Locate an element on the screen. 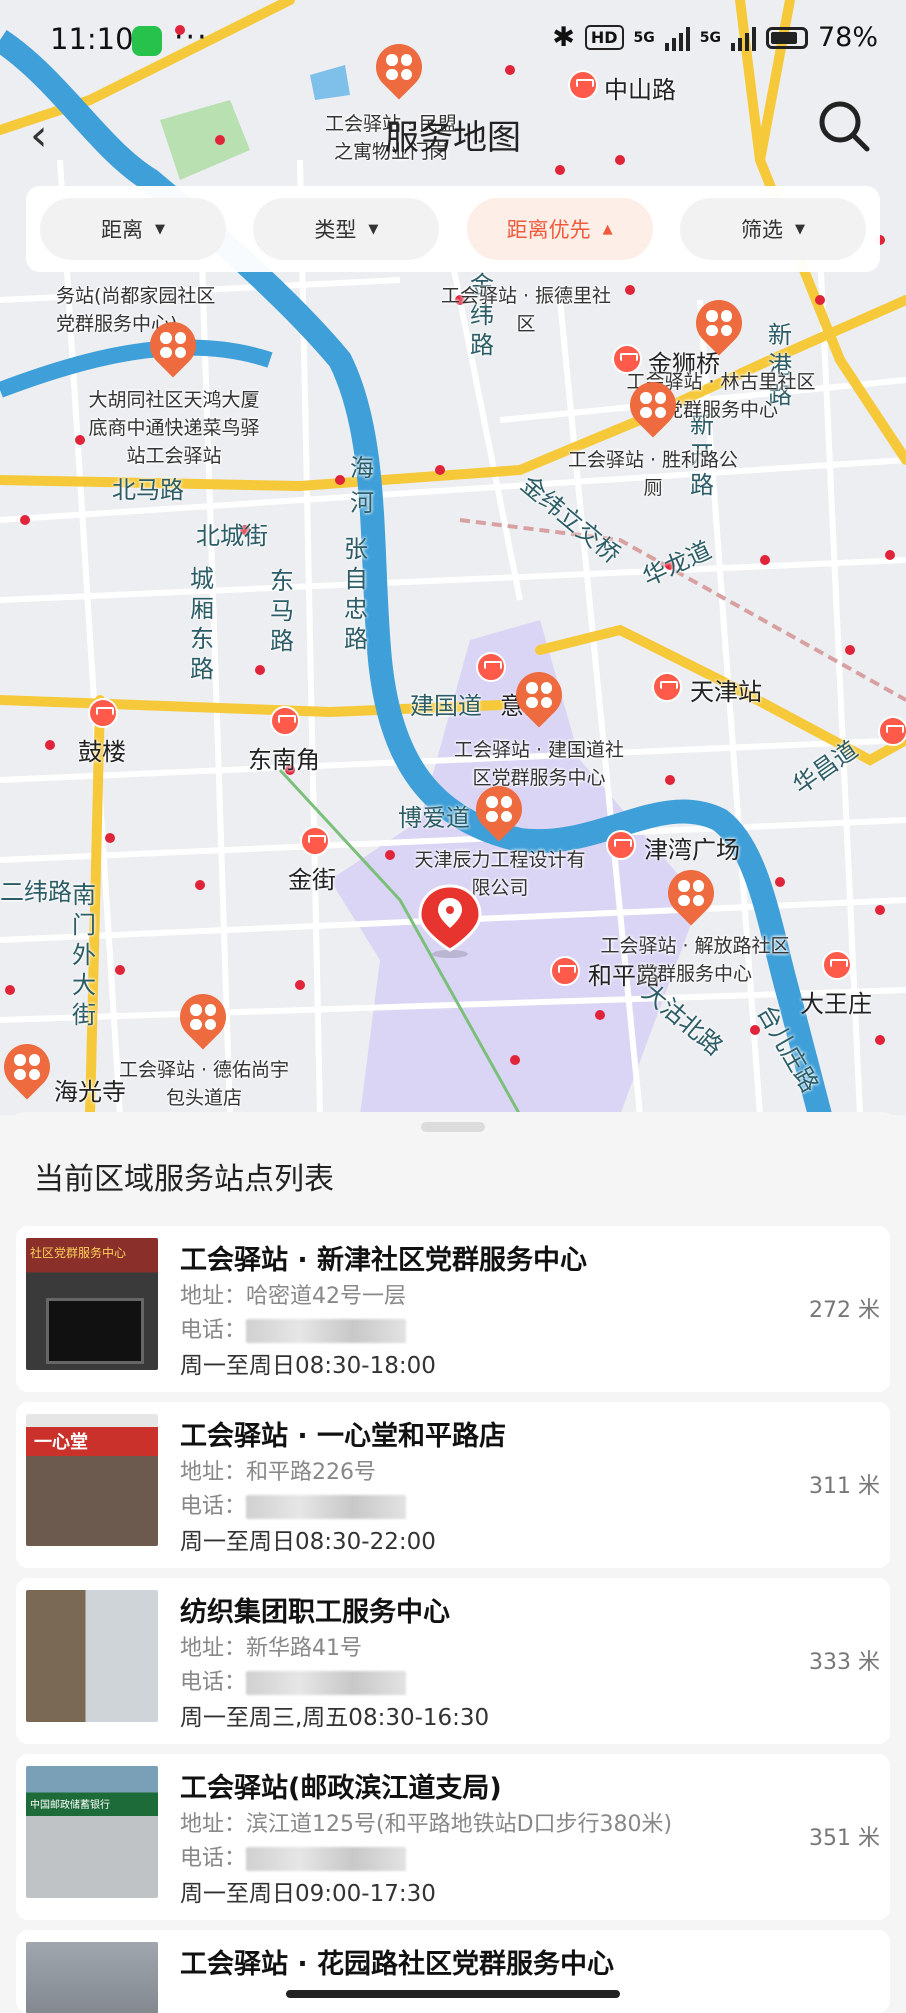 The width and height of the screenshot is (906, 2013). address-value: 哈密道42号一层 is located at coordinates (326, 1296).